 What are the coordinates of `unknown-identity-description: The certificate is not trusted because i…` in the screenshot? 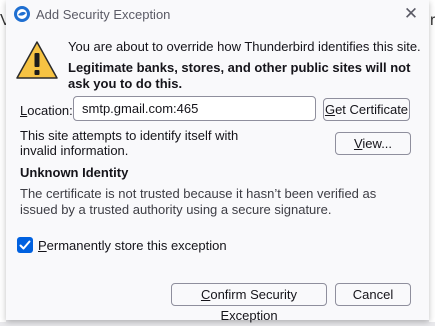 It's located at (198, 201).